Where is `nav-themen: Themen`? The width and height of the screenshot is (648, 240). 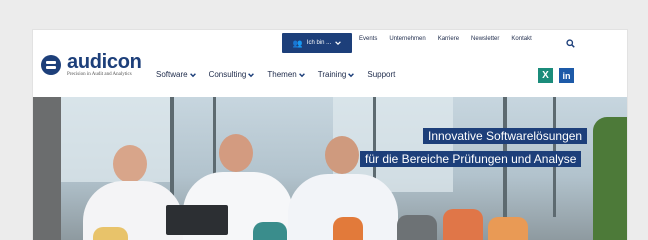 nav-themen: Themen is located at coordinates (286, 74).